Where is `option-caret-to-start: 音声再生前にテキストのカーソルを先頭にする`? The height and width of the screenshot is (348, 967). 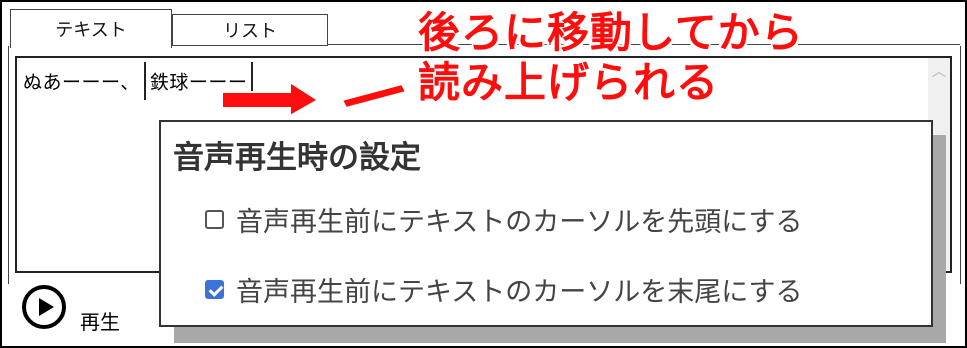
option-caret-to-start: 音声再生前にテキストのカーソルを先頭にする is located at coordinates (503, 219).